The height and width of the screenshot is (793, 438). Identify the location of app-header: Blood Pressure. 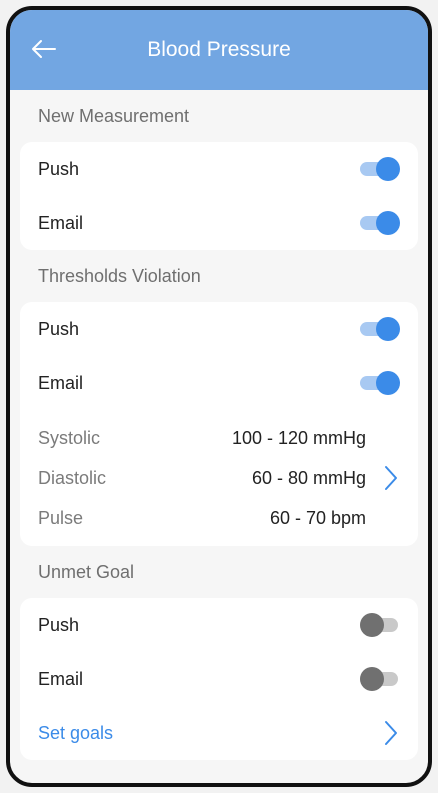
(219, 50).